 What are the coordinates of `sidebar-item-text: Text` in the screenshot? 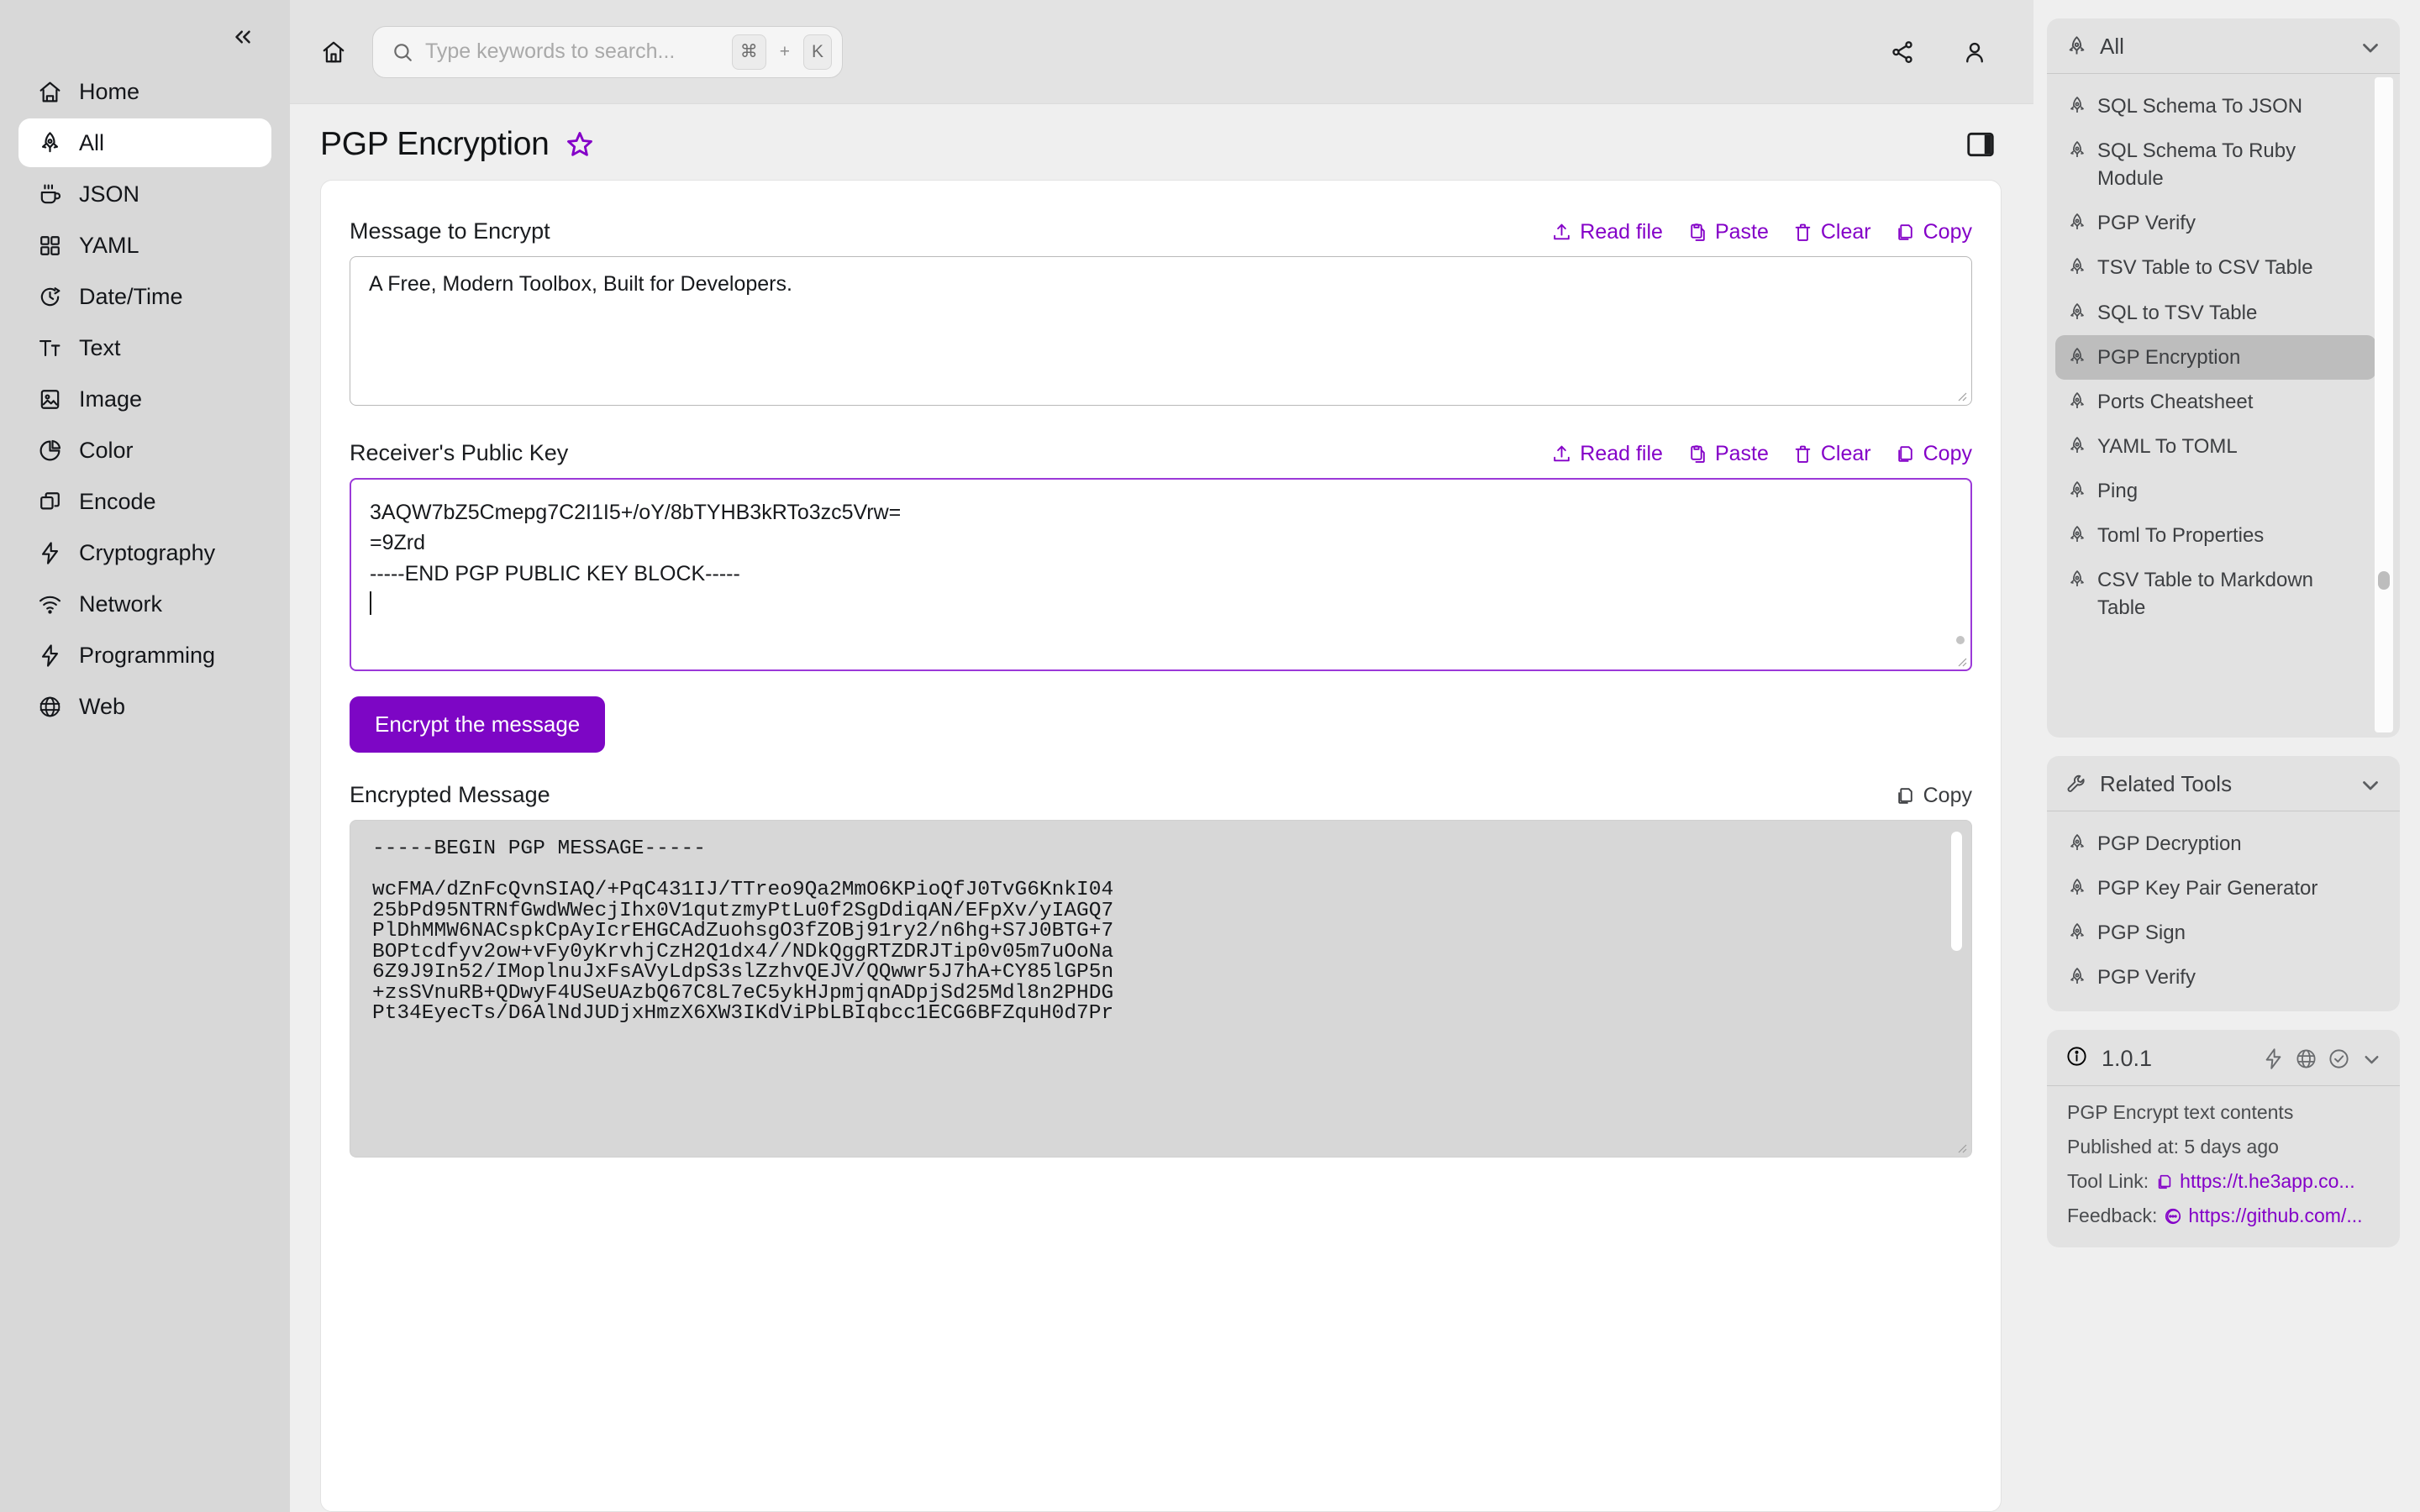 It's located at (144, 347).